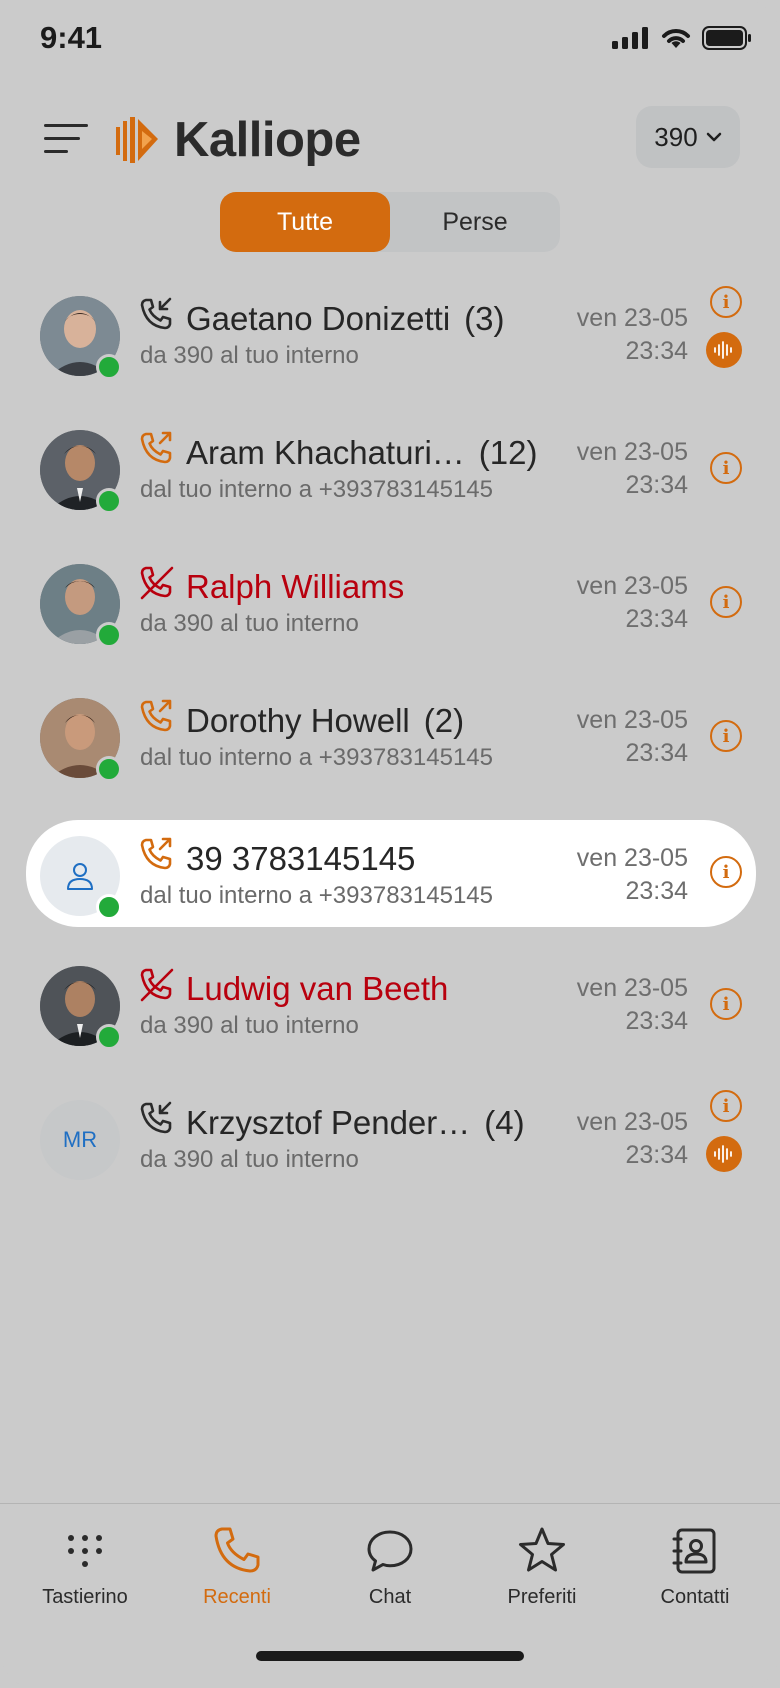  What do you see at coordinates (676, 136) in the screenshot?
I see `extension-value: 390` at bounding box center [676, 136].